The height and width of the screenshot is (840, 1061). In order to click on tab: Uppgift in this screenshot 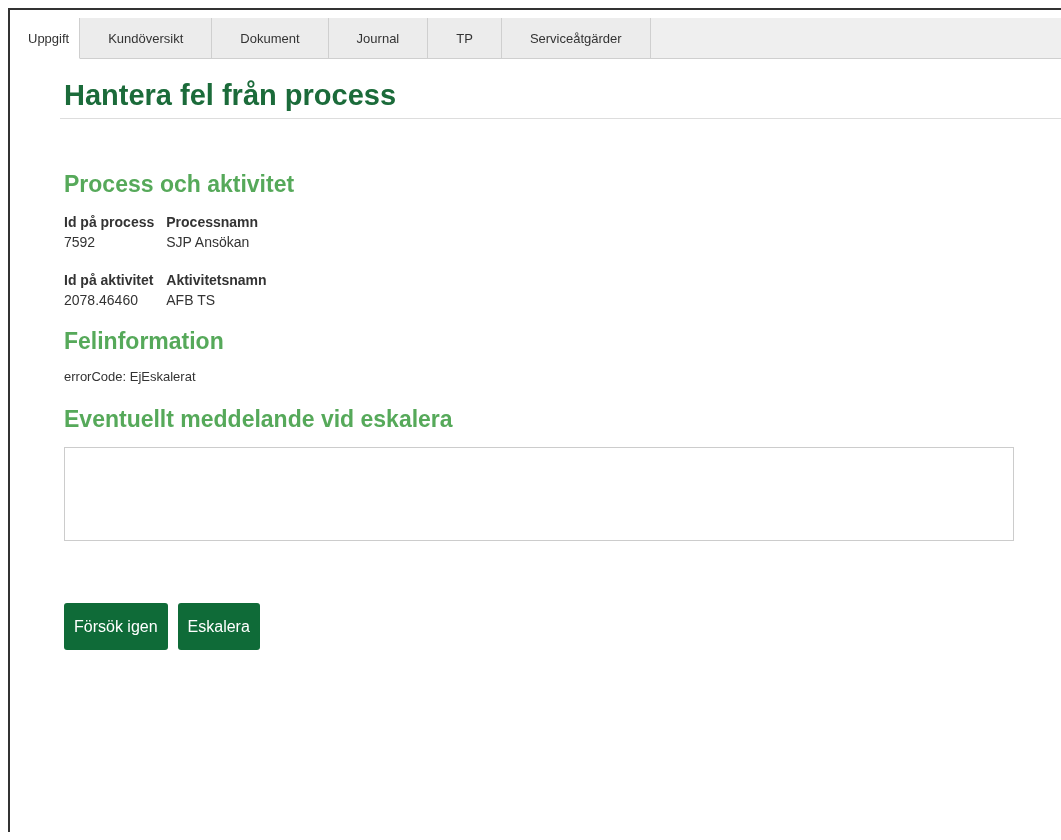, I will do `click(49, 38)`.